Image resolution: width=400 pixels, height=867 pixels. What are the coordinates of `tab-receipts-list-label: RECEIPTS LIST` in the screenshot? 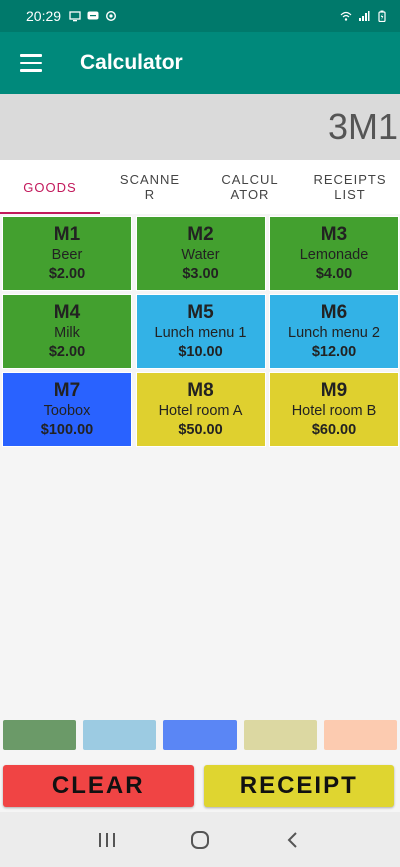 It's located at (350, 187).